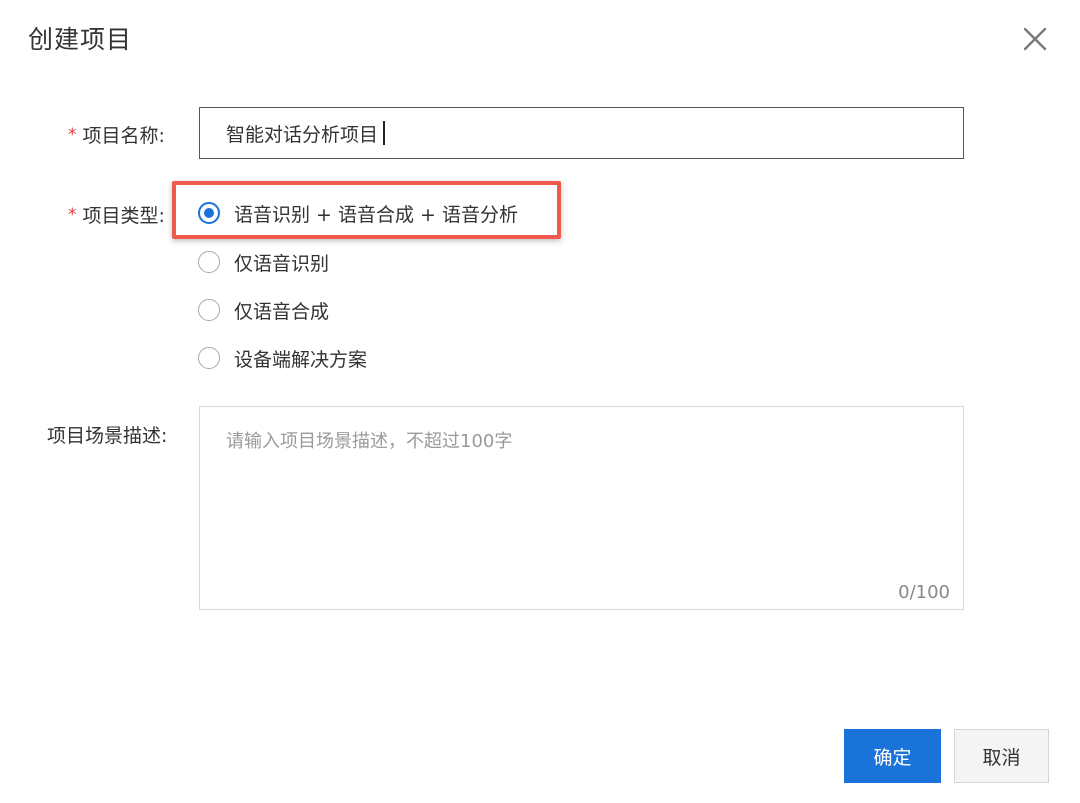  I want to click on radio-option-label: 语音识别 + 语音合成 + 语音分析, so click(376, 214).